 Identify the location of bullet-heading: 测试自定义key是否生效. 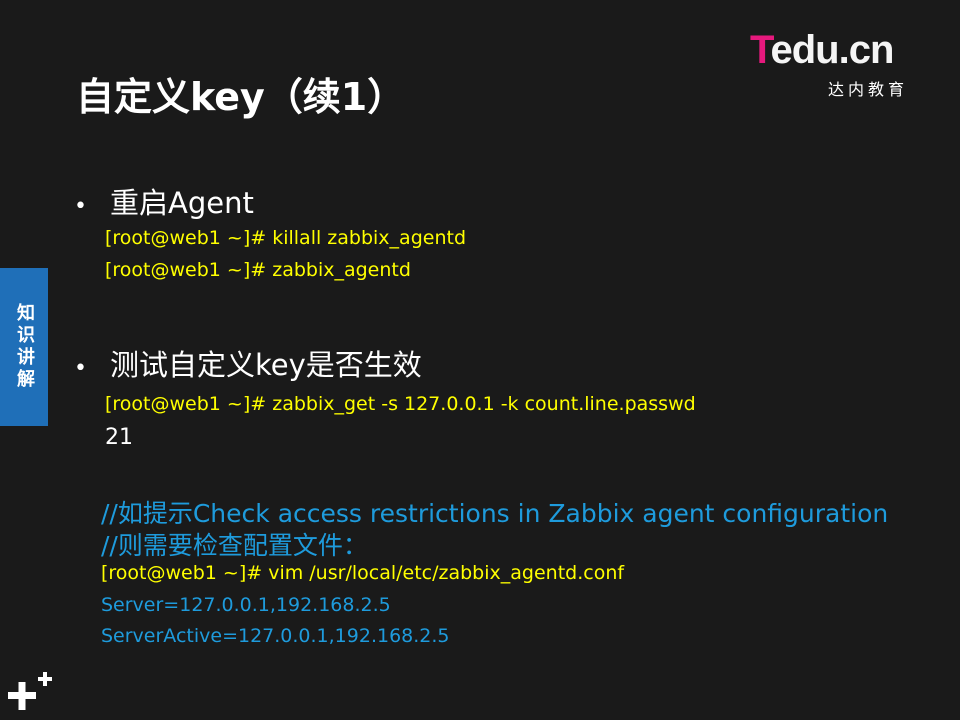
(266, 365).